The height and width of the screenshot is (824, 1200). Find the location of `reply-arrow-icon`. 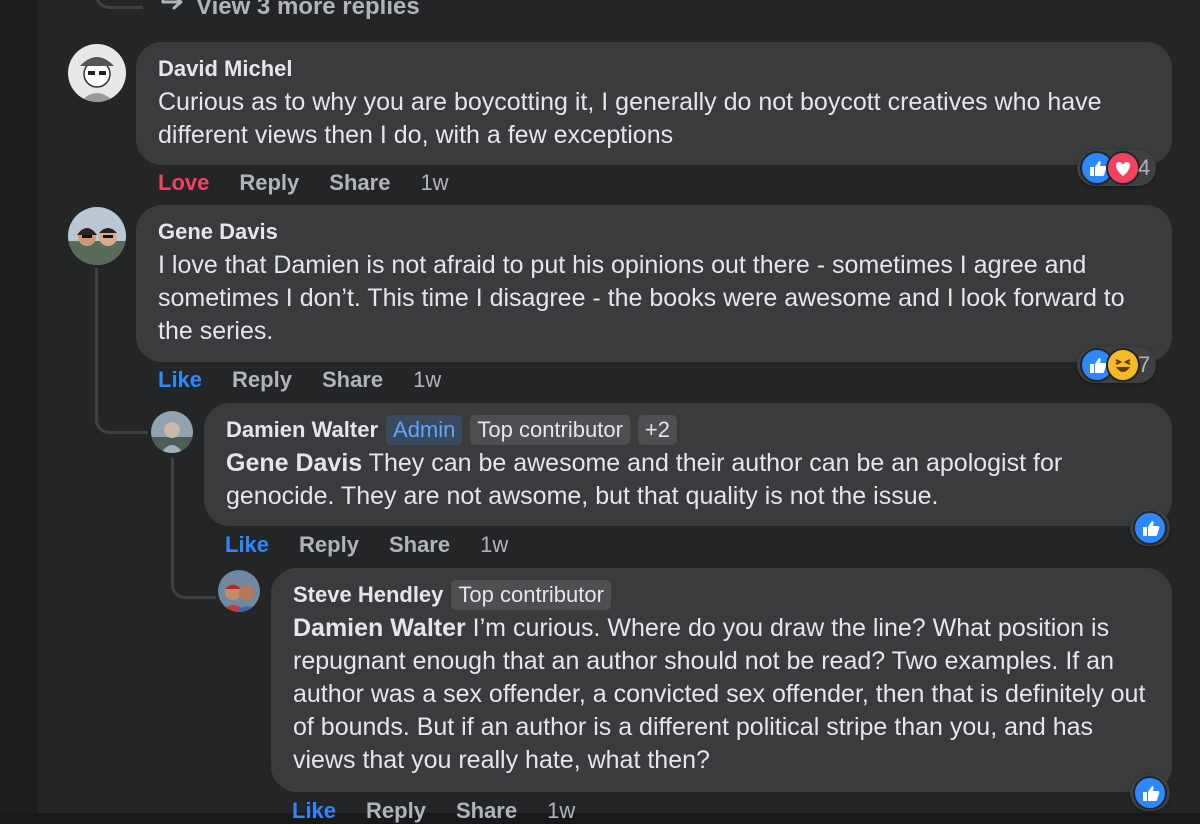

reply-arrow-icon is located at coordinates (174, 10).